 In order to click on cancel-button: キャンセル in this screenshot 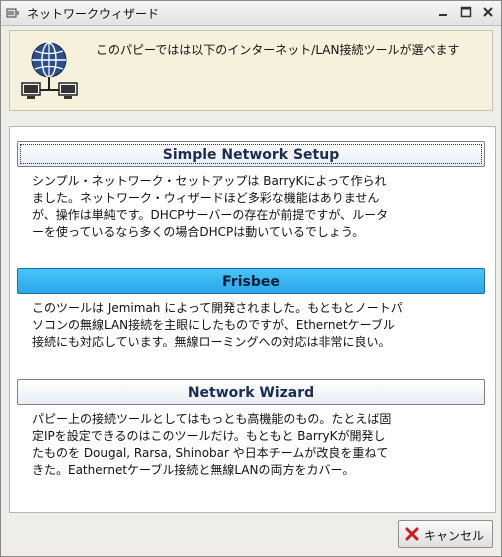, I will do `click(445, 534)`.